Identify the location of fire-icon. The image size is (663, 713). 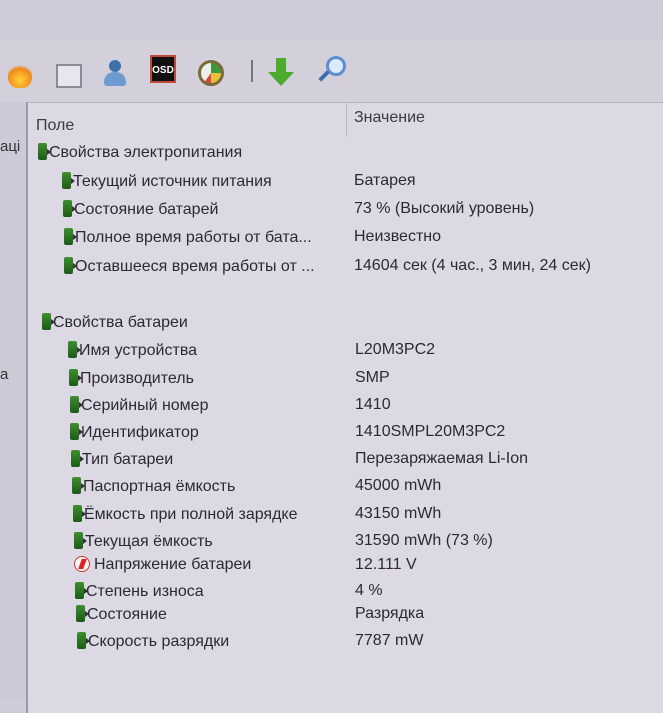
(20, 75).